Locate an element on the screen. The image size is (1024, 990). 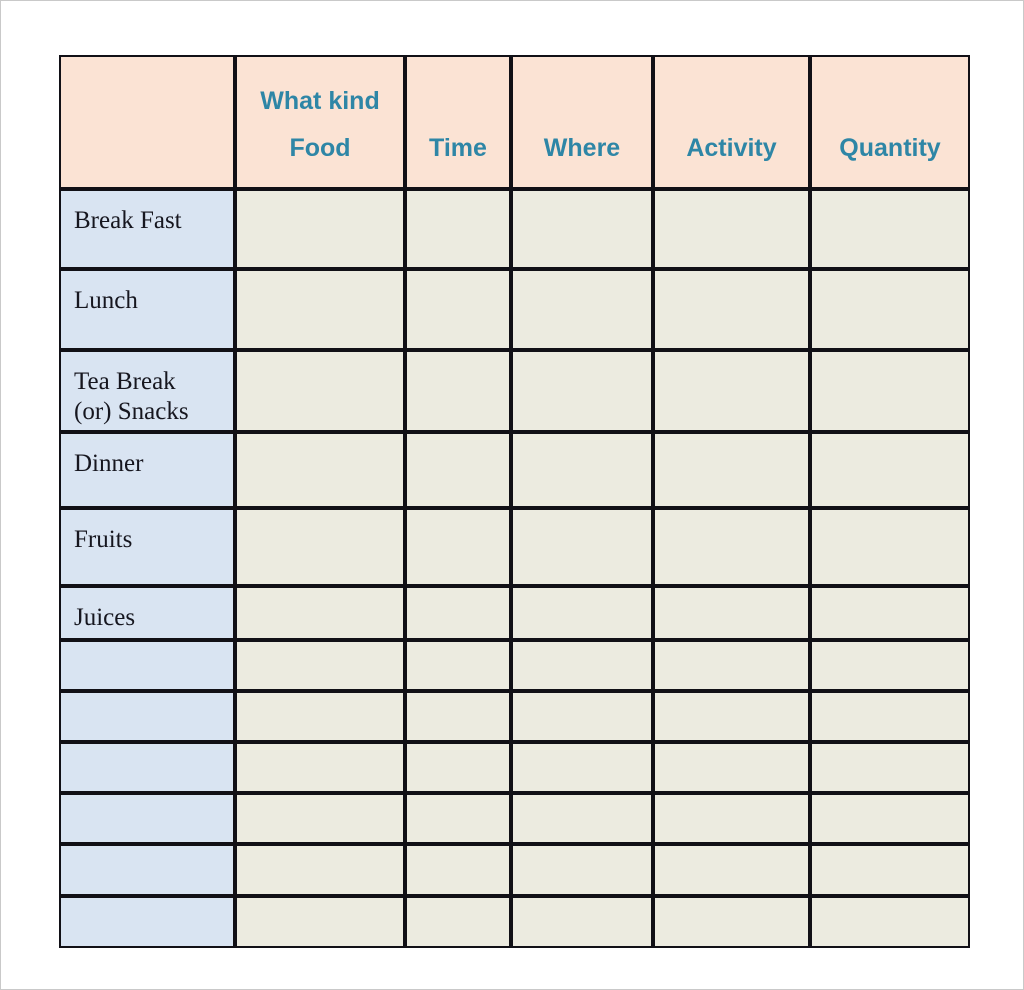
row-label-text: Fruits is located at coordinates (103, 539).